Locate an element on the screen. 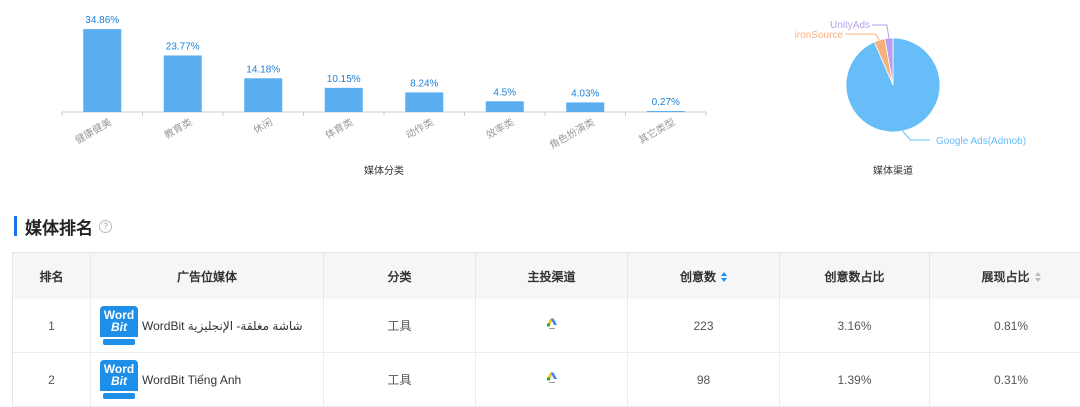  x-tick-label: 角色扮演类 is located at coordinates (572, 133).